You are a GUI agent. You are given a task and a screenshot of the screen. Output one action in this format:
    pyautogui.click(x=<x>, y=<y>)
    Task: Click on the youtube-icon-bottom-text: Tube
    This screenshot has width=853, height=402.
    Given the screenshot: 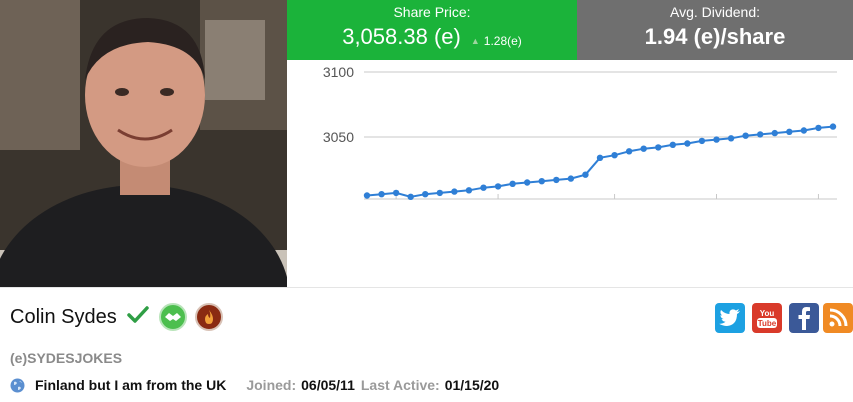 What is the action you would take?
    pyautogui.click(x=767, y=323)
    